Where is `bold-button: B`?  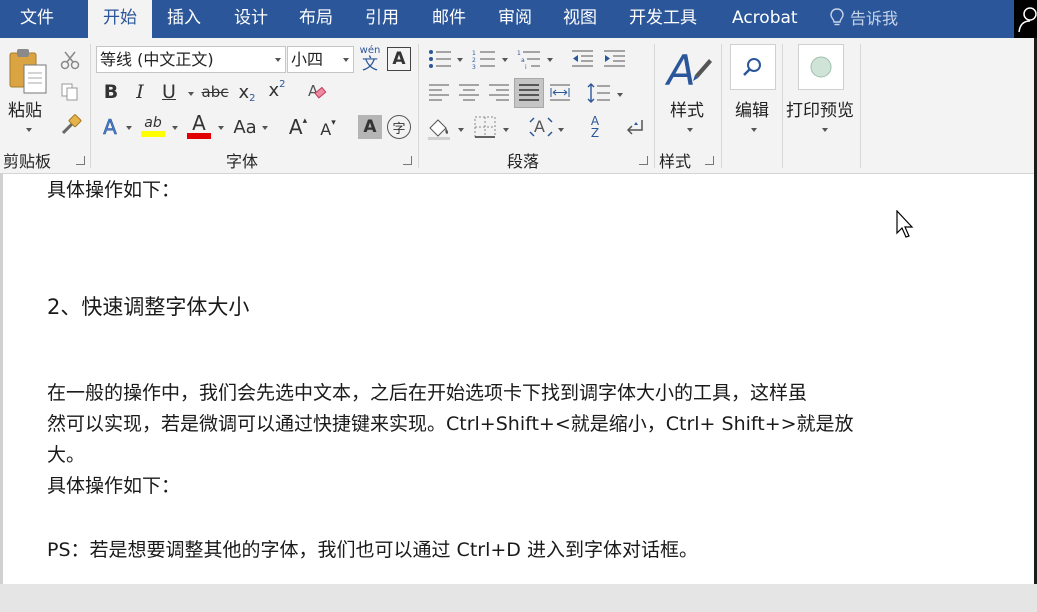
bold-button: B is located at coordinates (111, 92).